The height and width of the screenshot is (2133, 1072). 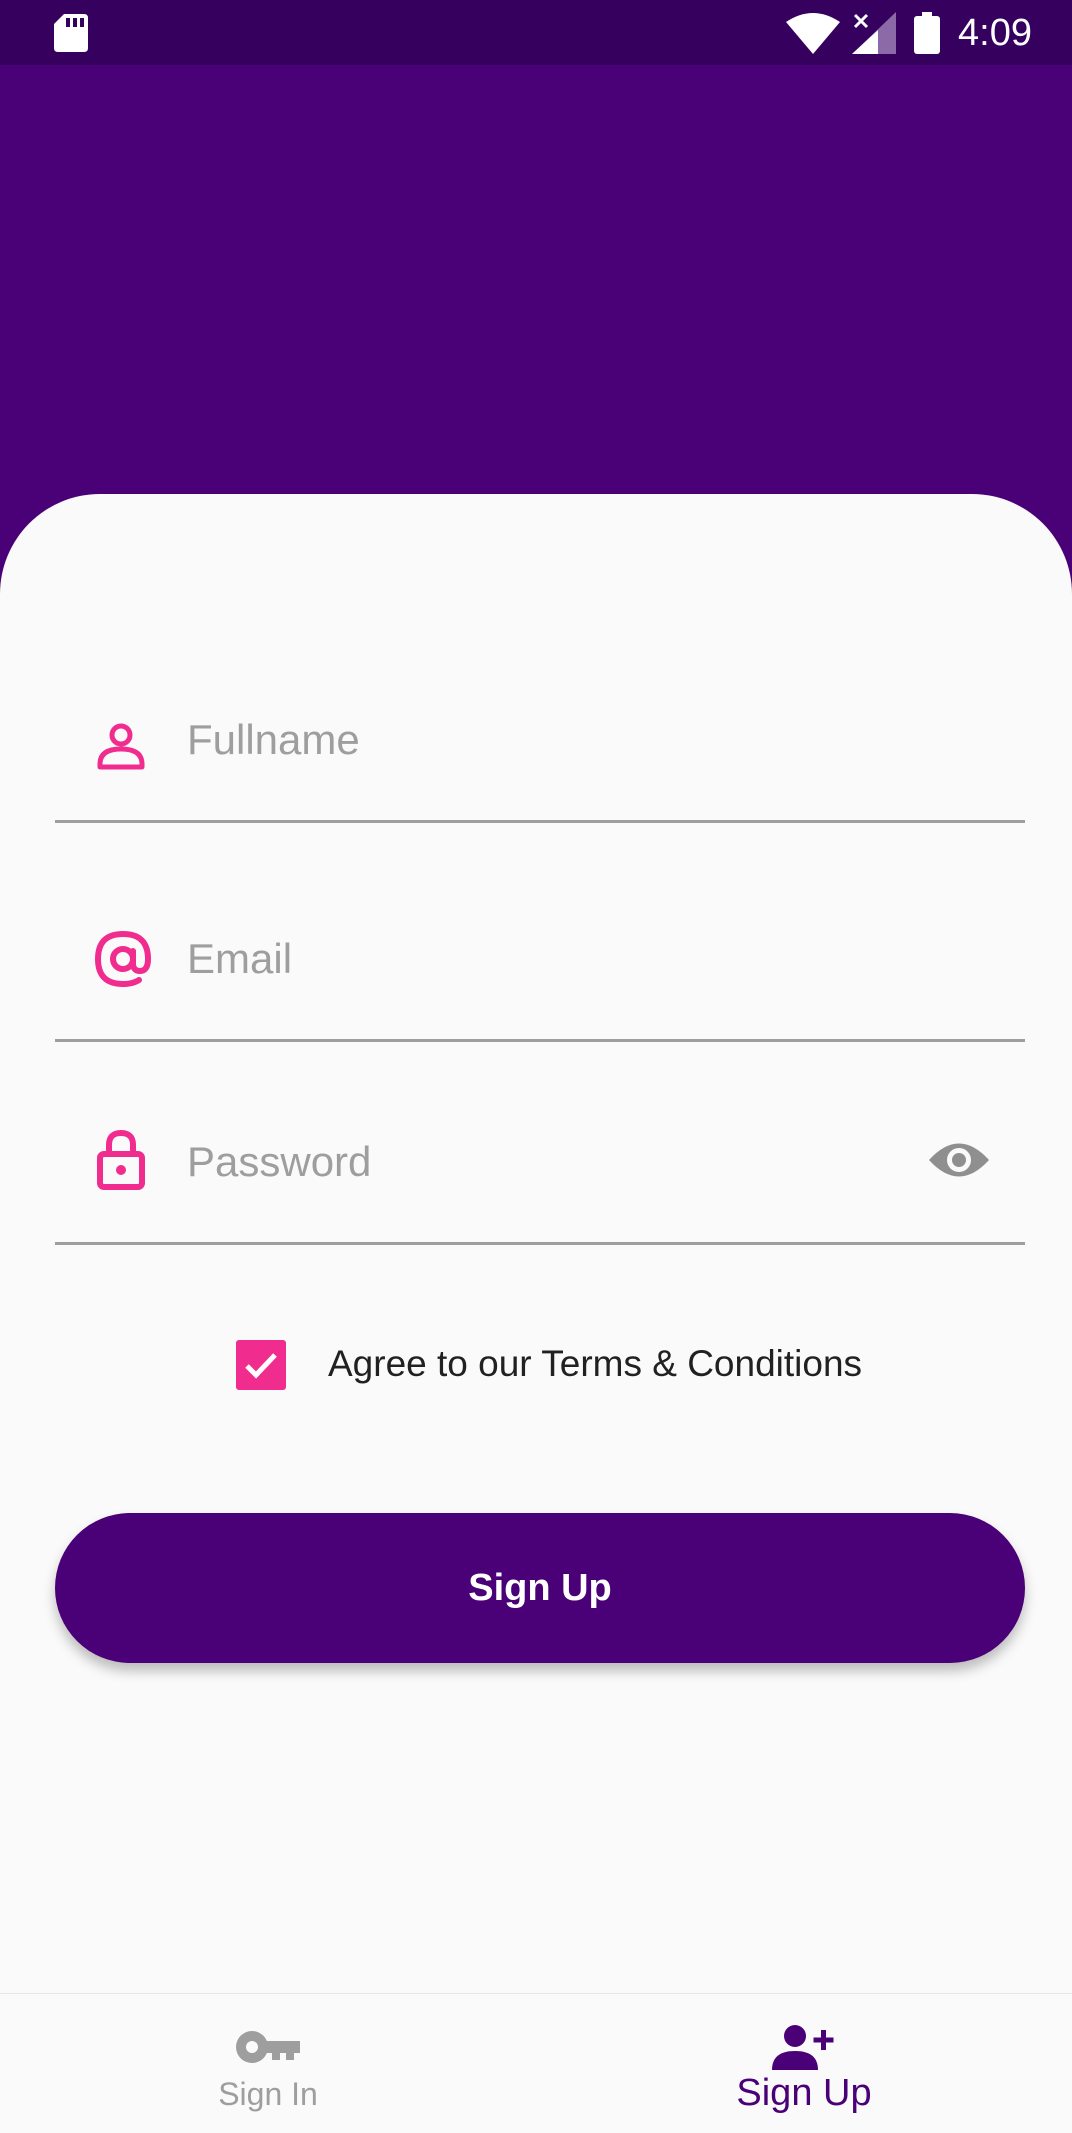 What do you see at coordinates (541, 1162) in the screenshot?
I see `password-input` at bounding box center [541, 1162].